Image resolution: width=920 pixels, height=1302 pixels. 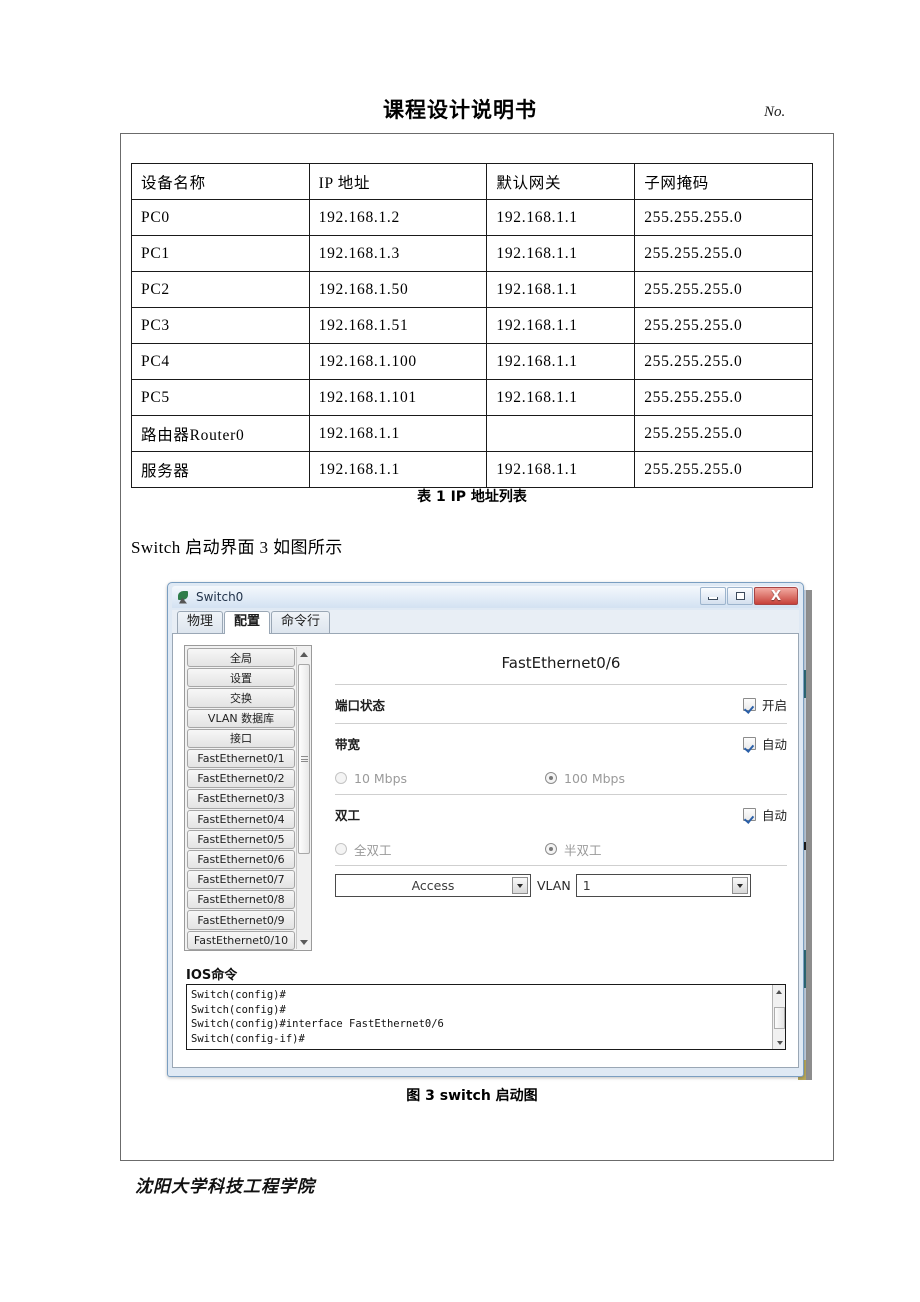 What do you see at coordinates (241, 940) in the screenshot?
I see `sidebar-item-fa0-10: FastEthernet0/10` at bounding box center [241, 940].